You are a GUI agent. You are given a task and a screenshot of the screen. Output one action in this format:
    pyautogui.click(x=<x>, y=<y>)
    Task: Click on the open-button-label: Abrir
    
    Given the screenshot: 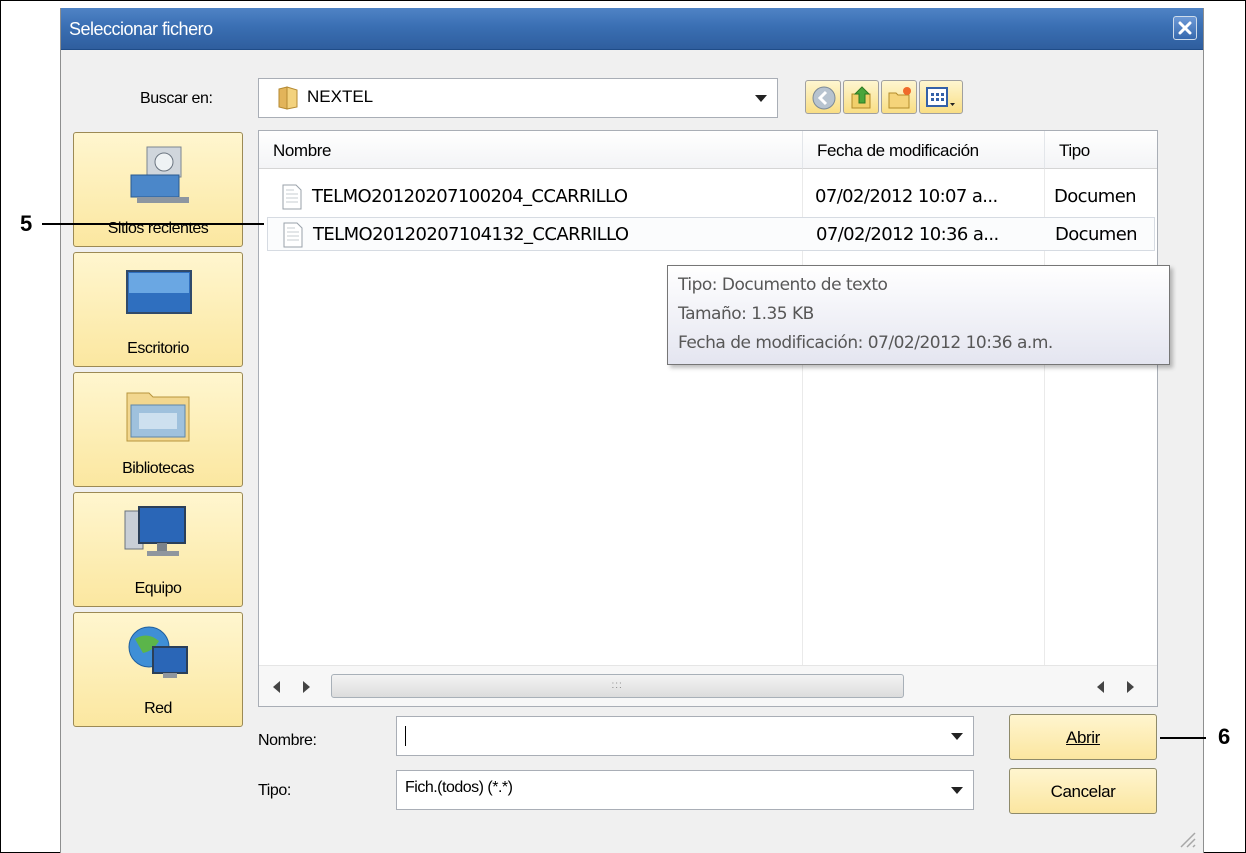 What is the action you would take?
    pyautogui.click(x=1083, y=737)
    